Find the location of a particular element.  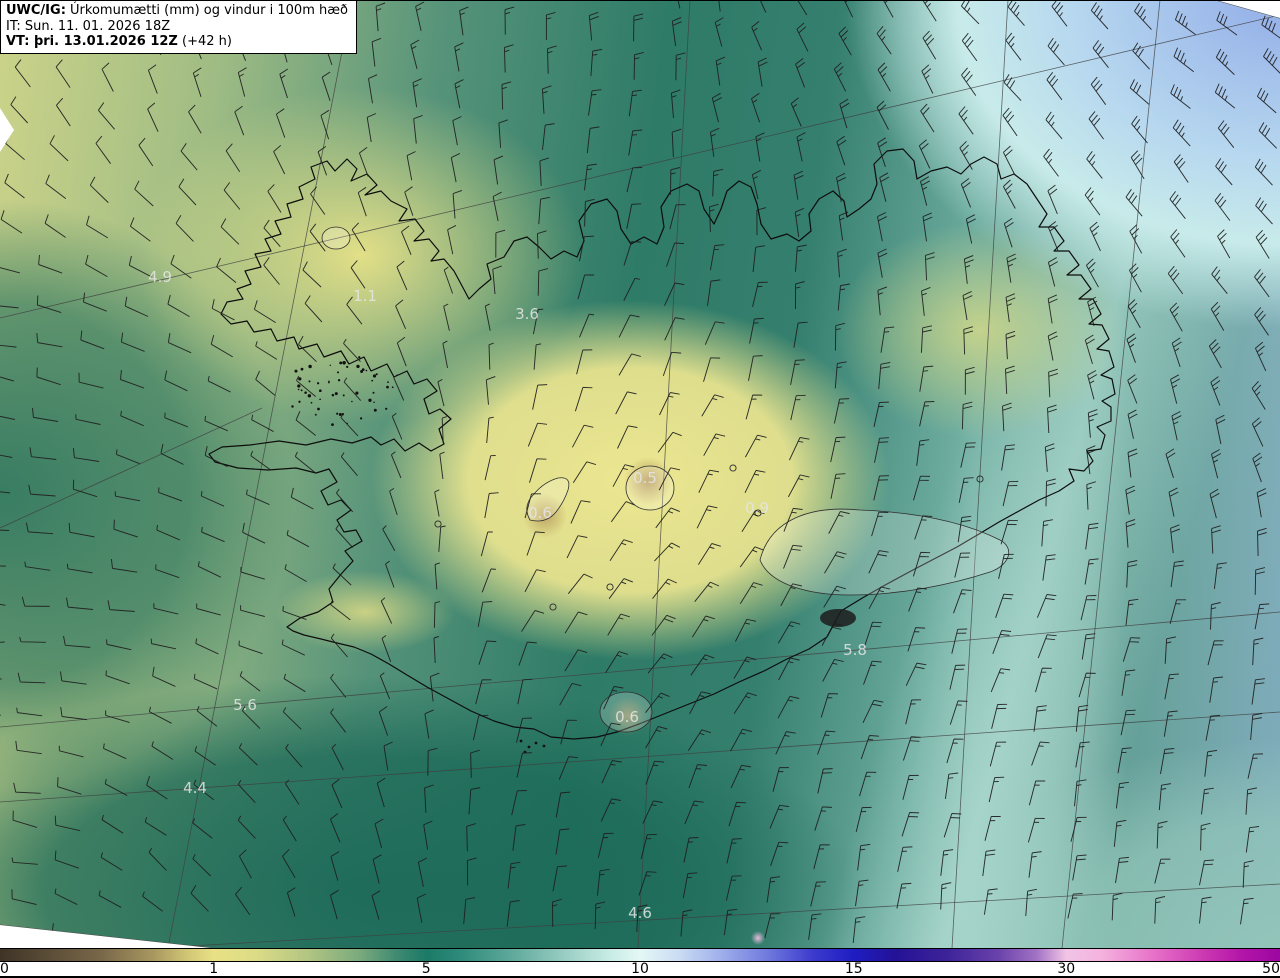

valid-time: VT: þri. 13.01.2026 12Z is located at coordinates (92, 42).